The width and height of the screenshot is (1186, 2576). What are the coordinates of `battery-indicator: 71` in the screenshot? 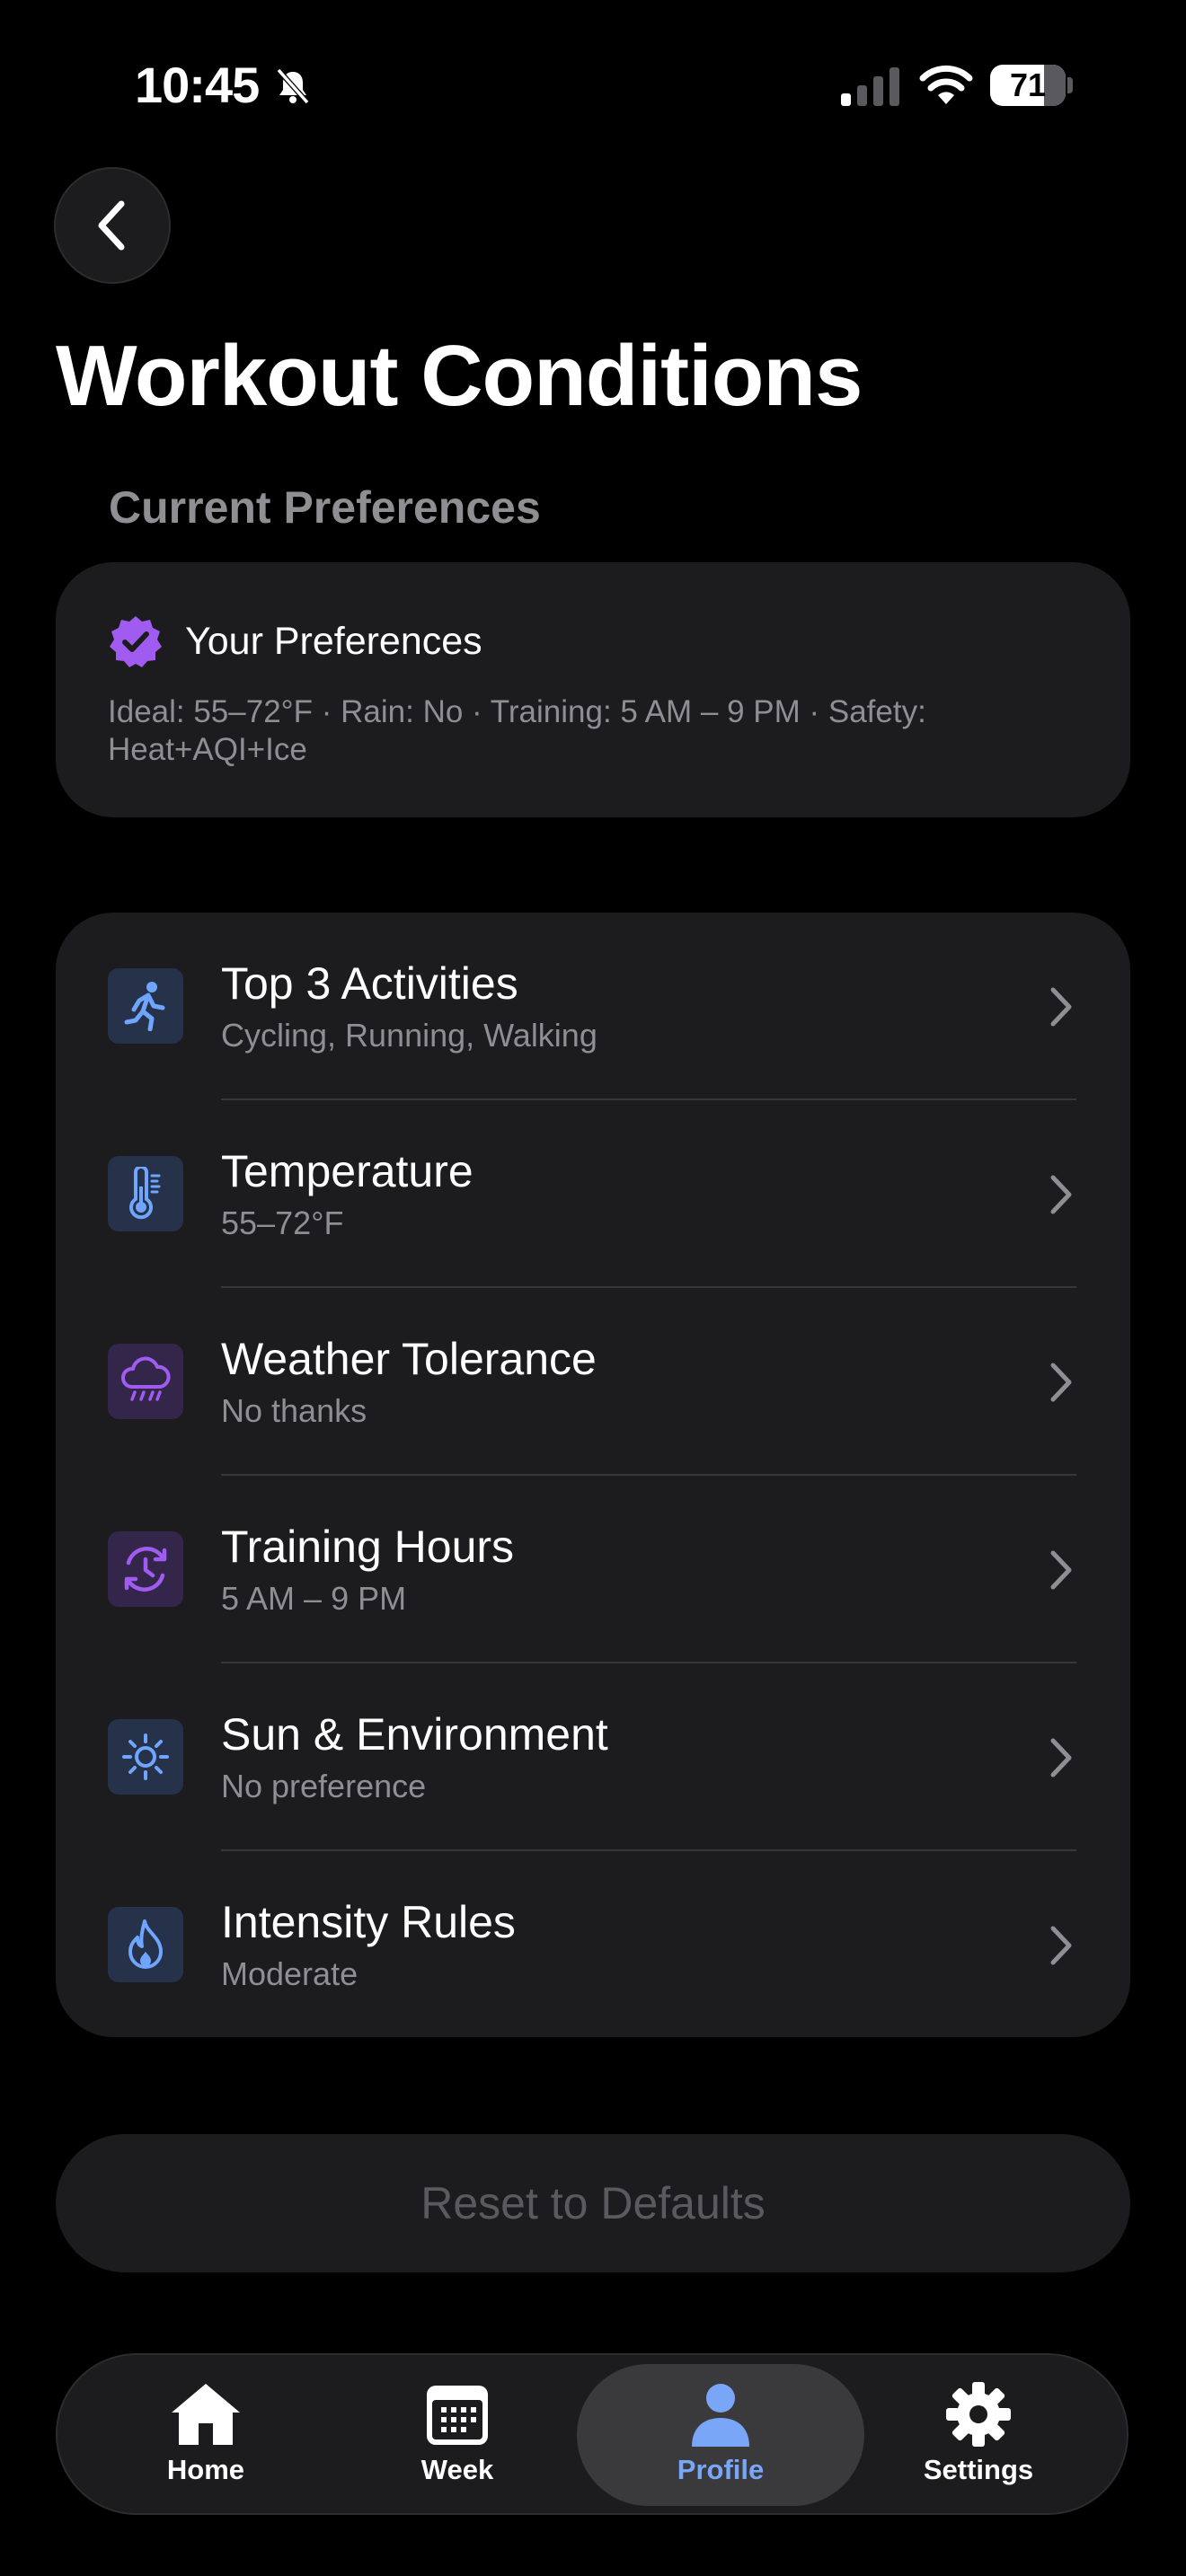 It's located at (1031, 85).